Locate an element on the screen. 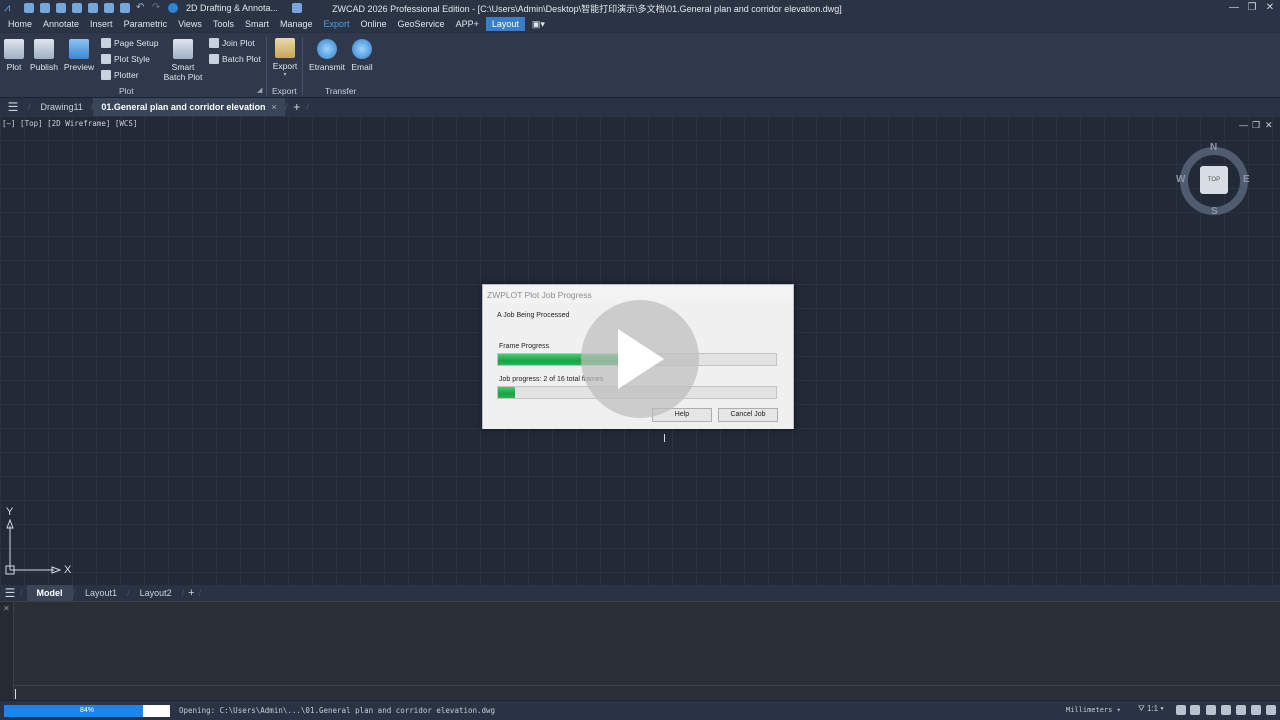 Image resolution: width=1280 pixels, height=720 pixels. tab-tools: Tools is located at coordinates (223, 24).